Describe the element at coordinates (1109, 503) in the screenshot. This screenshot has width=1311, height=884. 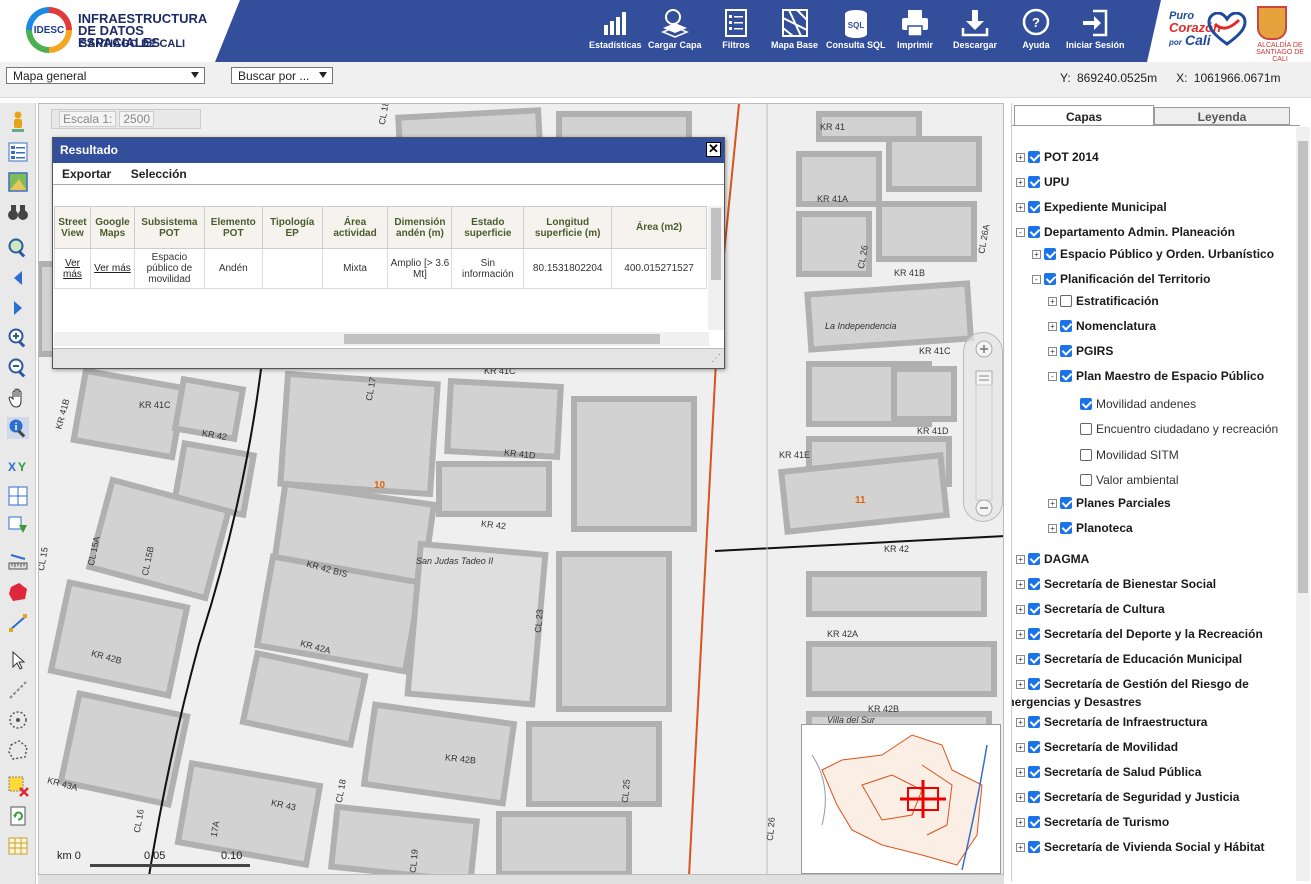
I see `layer-item: + Planes Parciales` at that location.